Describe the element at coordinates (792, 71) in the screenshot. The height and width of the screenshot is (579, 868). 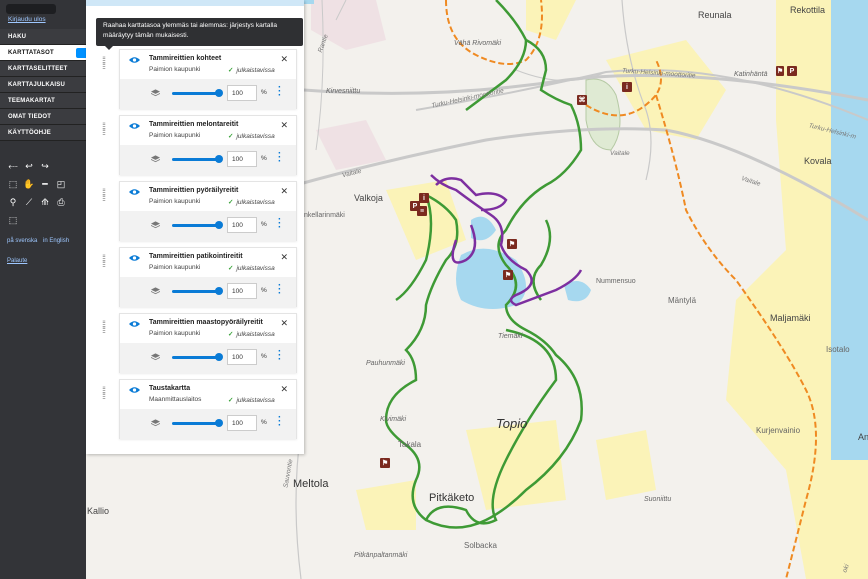
I see `parking-icon: P` at that location.